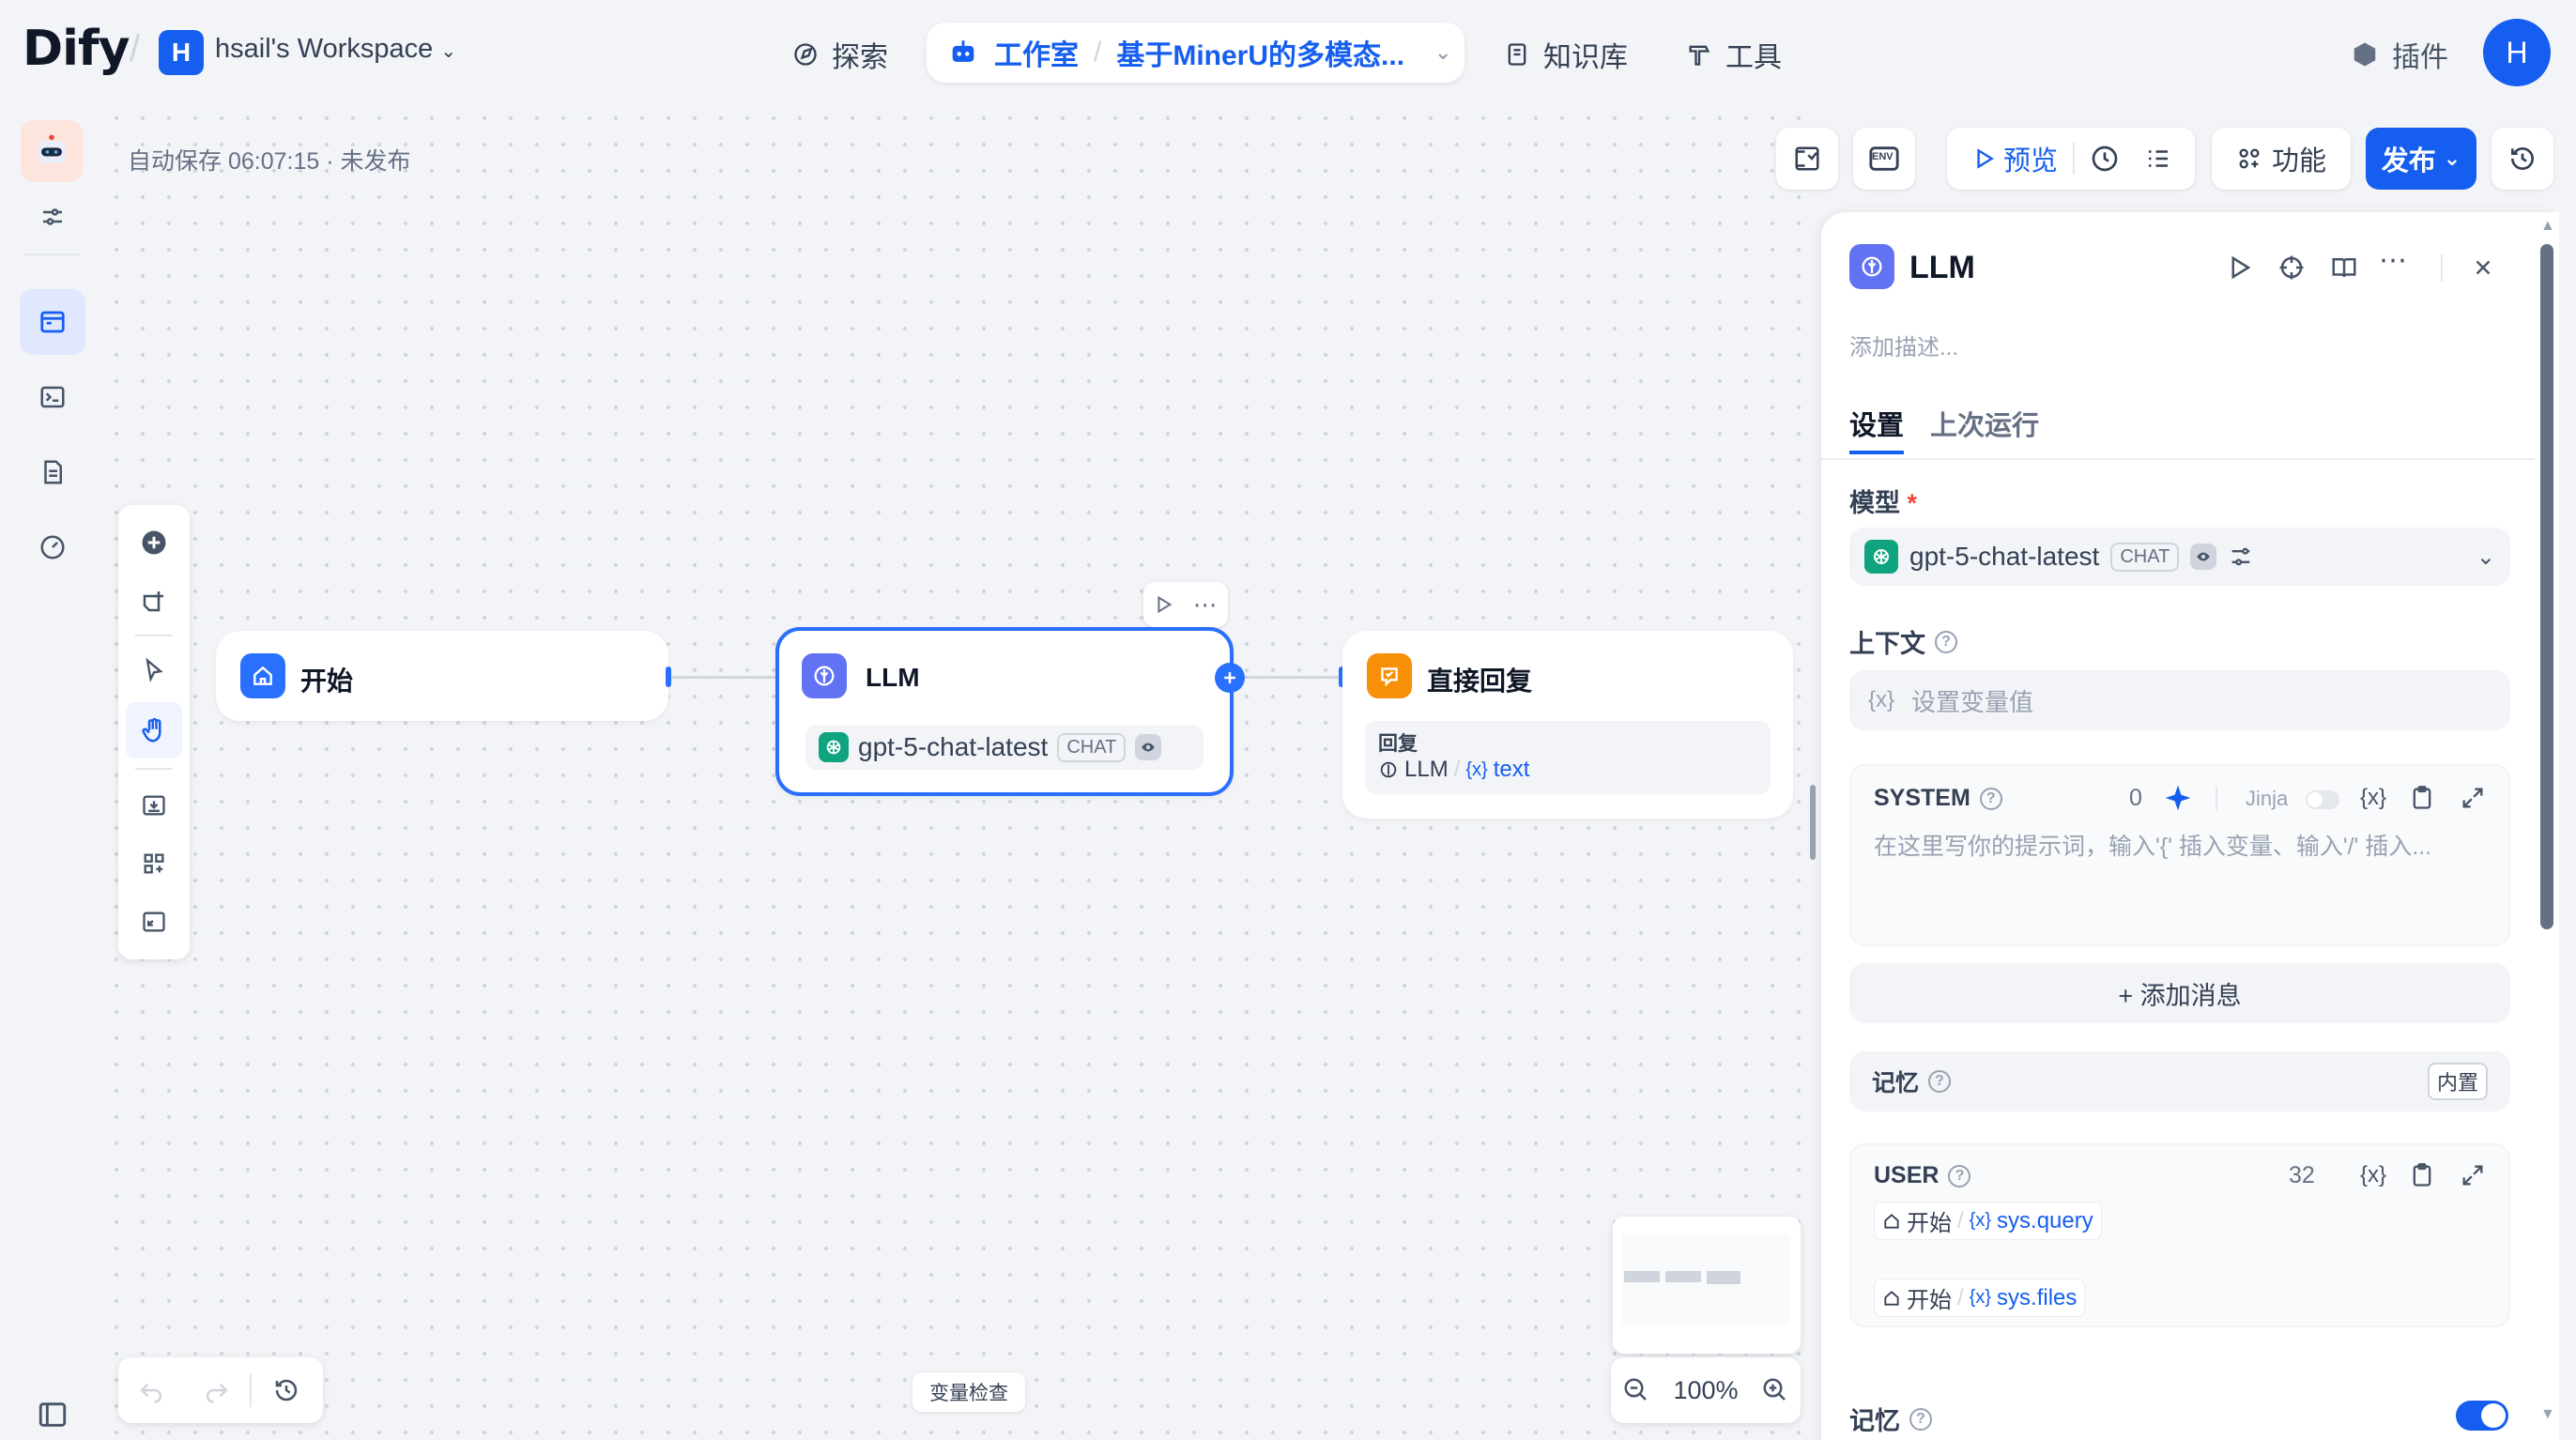 Image resolution: width=2576 pixels, height=1440 pixels. Describe the element at coordinates (442, 676) in the screenshot. I see `node-start: 开始` at that location.